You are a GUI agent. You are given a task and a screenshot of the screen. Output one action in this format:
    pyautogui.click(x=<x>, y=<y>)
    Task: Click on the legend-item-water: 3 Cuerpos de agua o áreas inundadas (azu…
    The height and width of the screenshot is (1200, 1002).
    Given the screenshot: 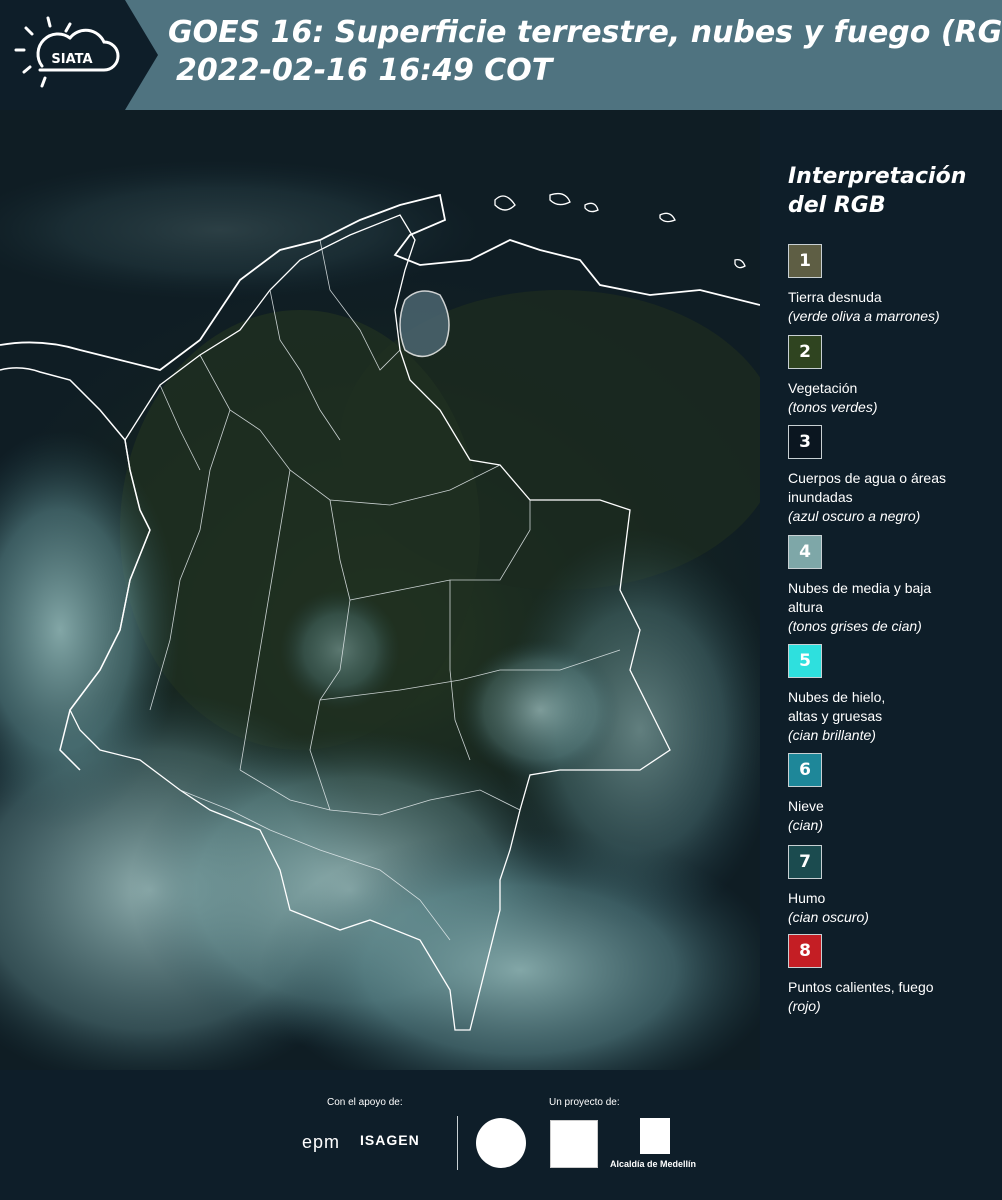 What is the action you would take?
    pyautogui.click(x=893, y=475)
    